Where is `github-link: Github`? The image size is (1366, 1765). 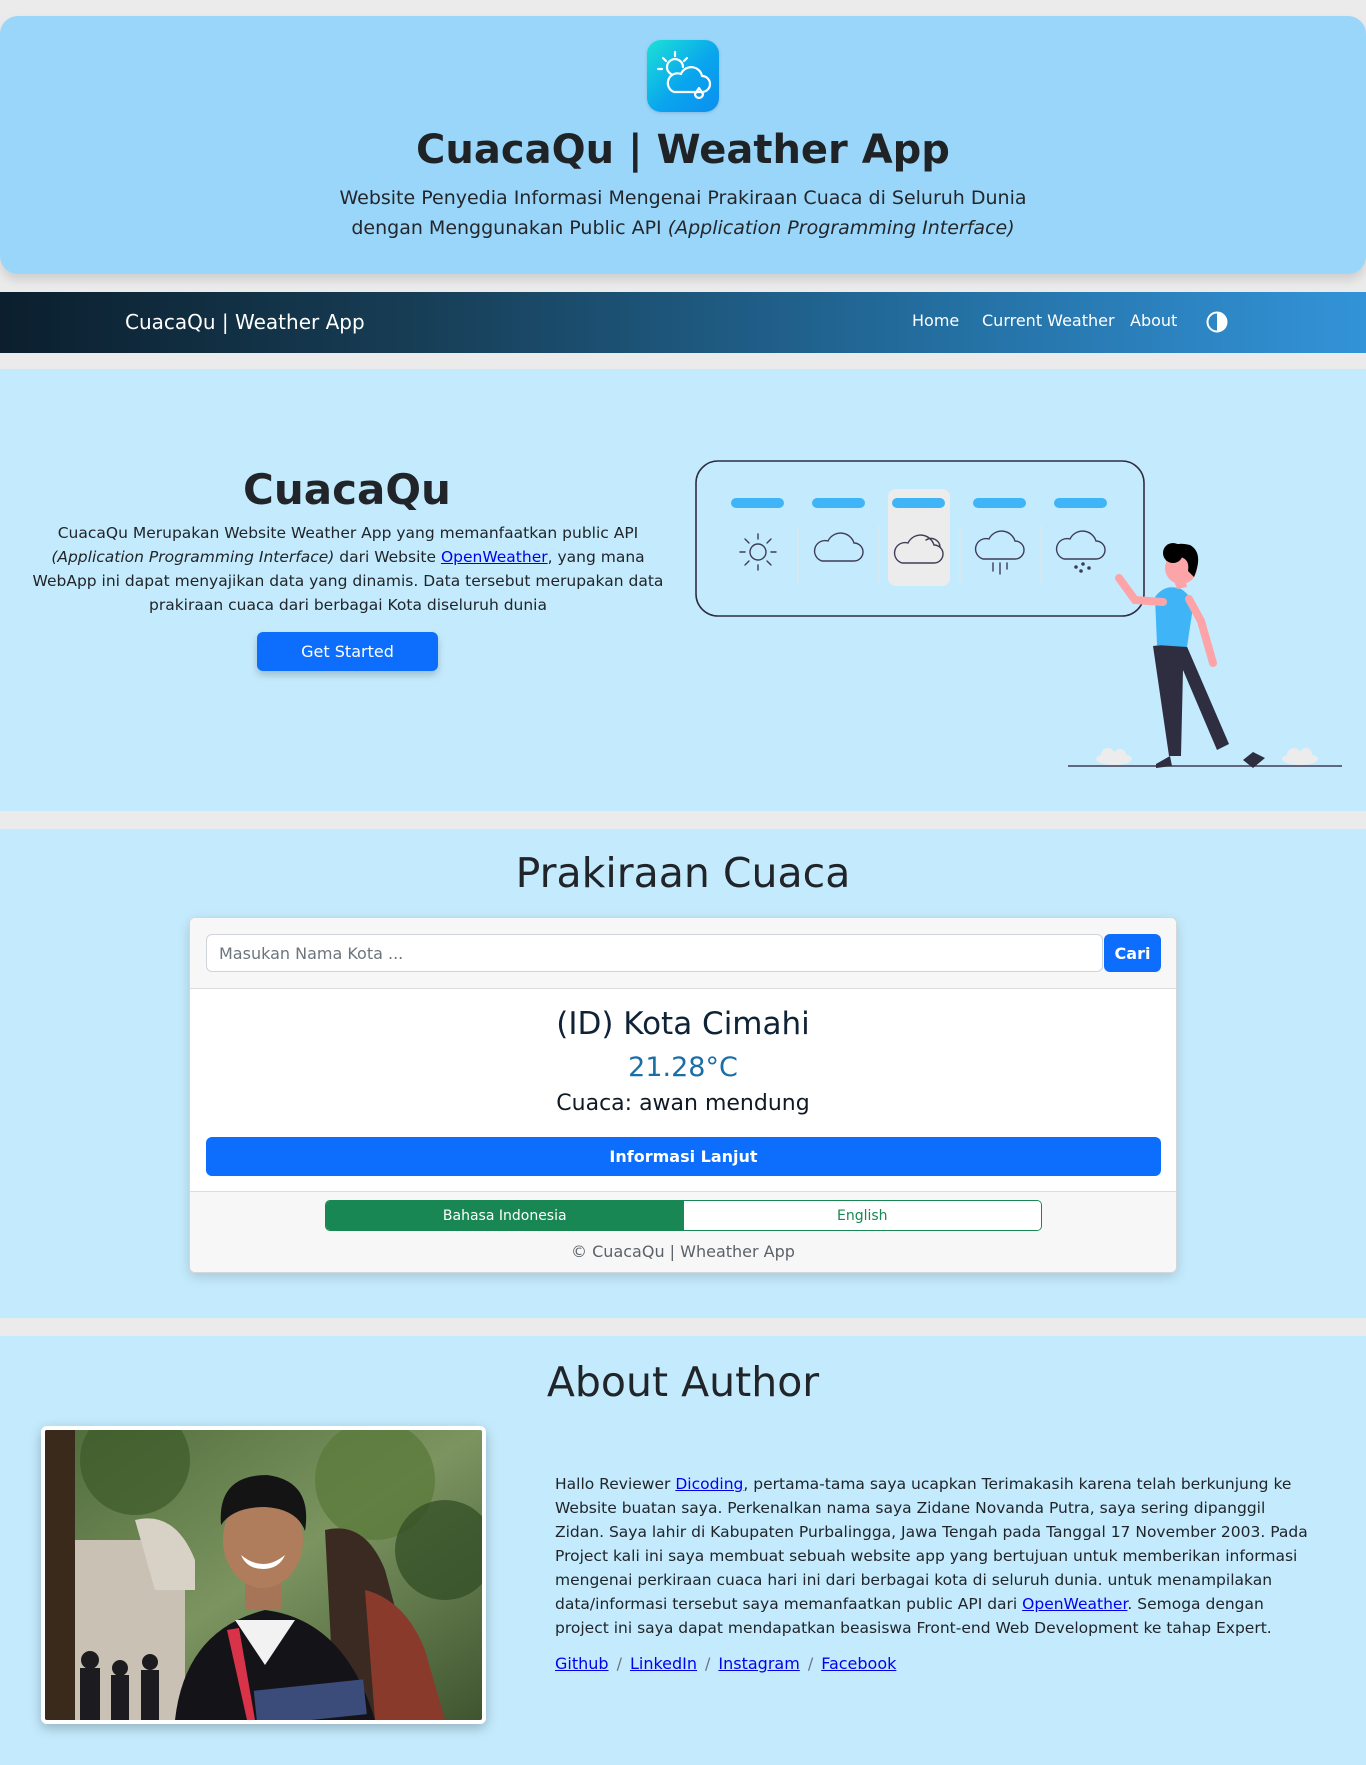 github-link: Github is located at coordinates (582, 1663).